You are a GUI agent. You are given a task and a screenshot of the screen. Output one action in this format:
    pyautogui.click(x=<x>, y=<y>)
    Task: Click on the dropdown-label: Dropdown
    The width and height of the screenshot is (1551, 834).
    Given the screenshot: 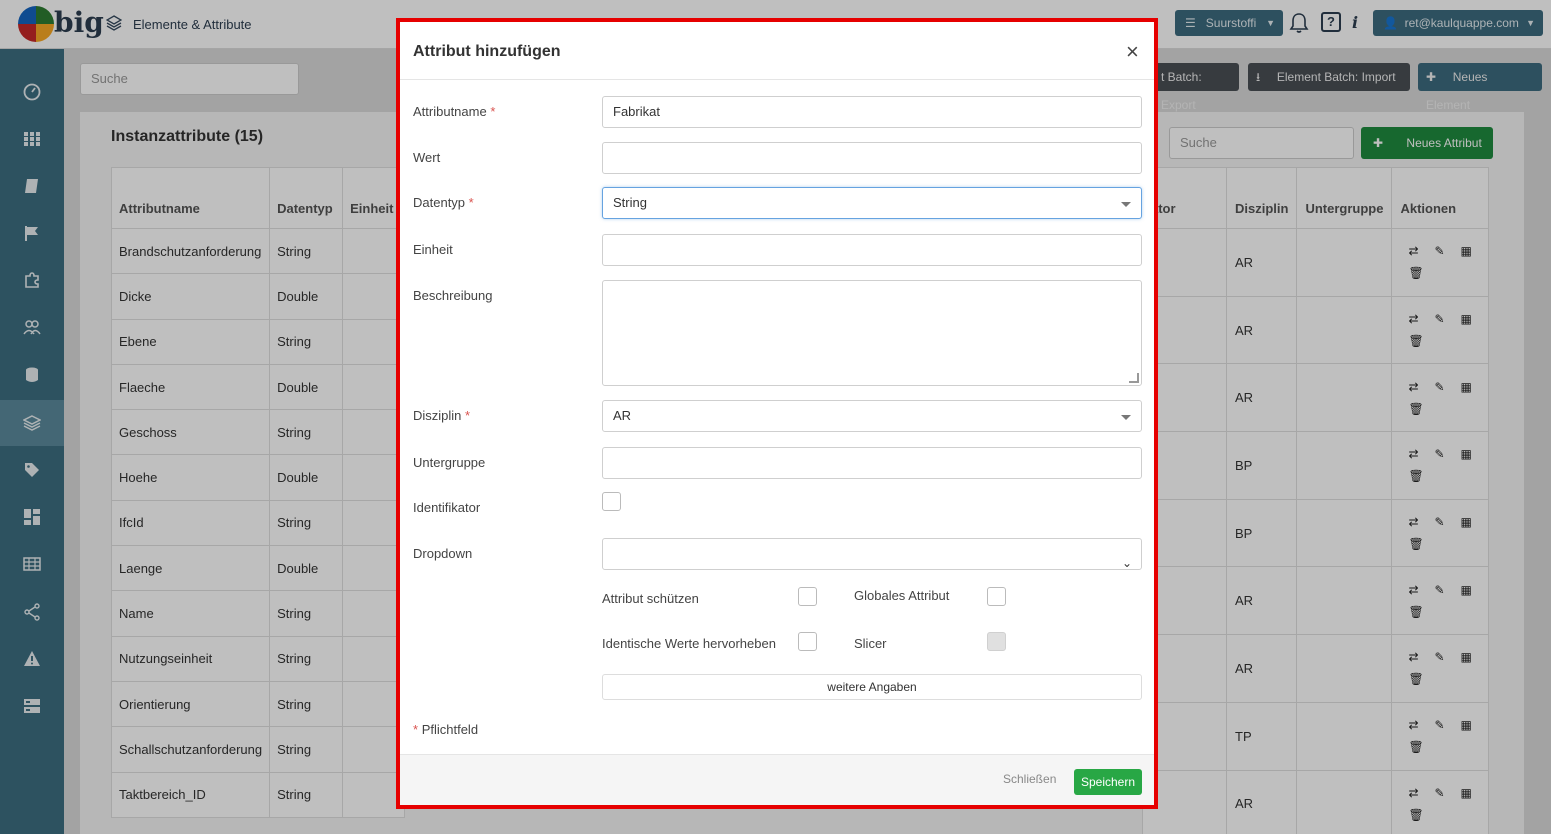 What is the action you would take?
    pyautogui.click(x=443, y=553)
    